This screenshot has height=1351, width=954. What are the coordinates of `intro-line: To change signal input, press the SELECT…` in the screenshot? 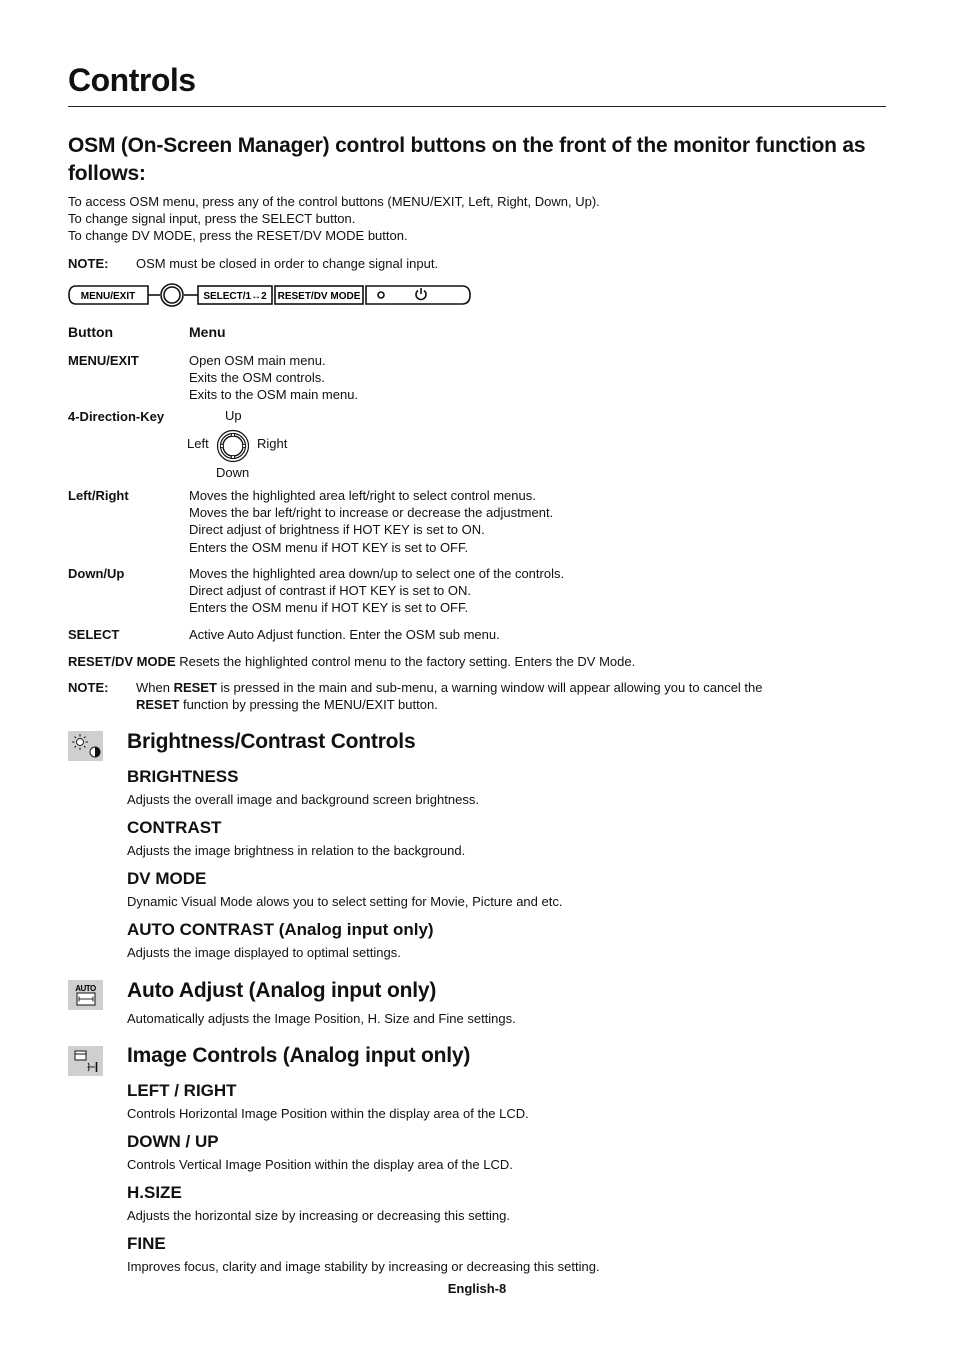 It's located at (212, 218).